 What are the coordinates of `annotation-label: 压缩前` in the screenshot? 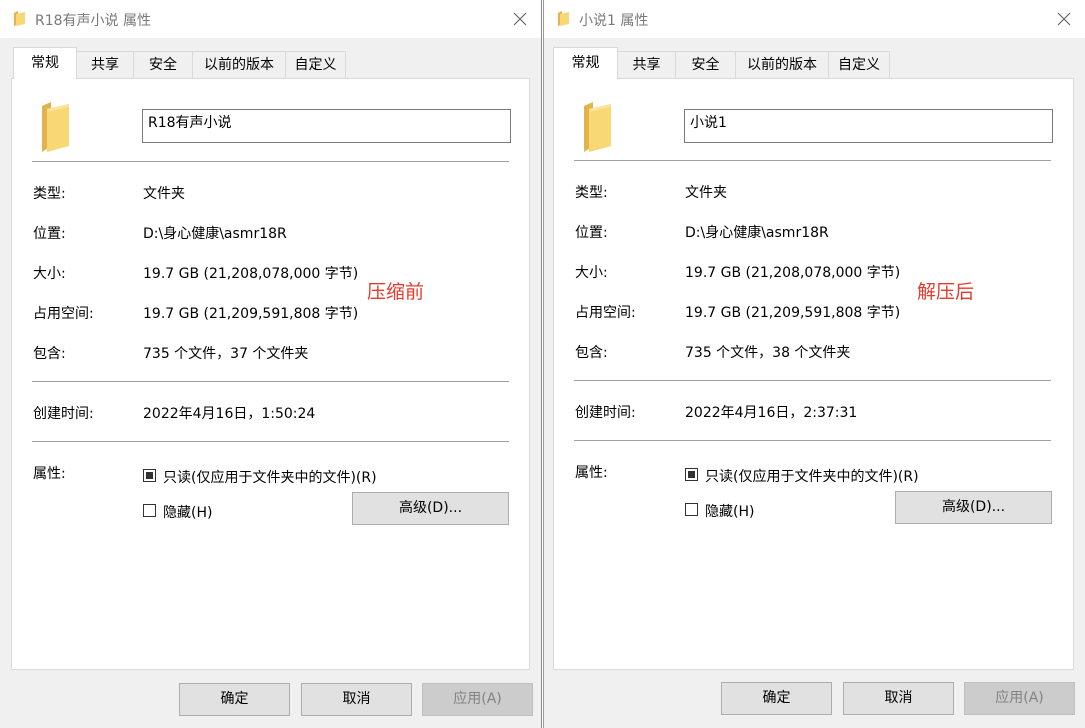 It's located at (396, 292).